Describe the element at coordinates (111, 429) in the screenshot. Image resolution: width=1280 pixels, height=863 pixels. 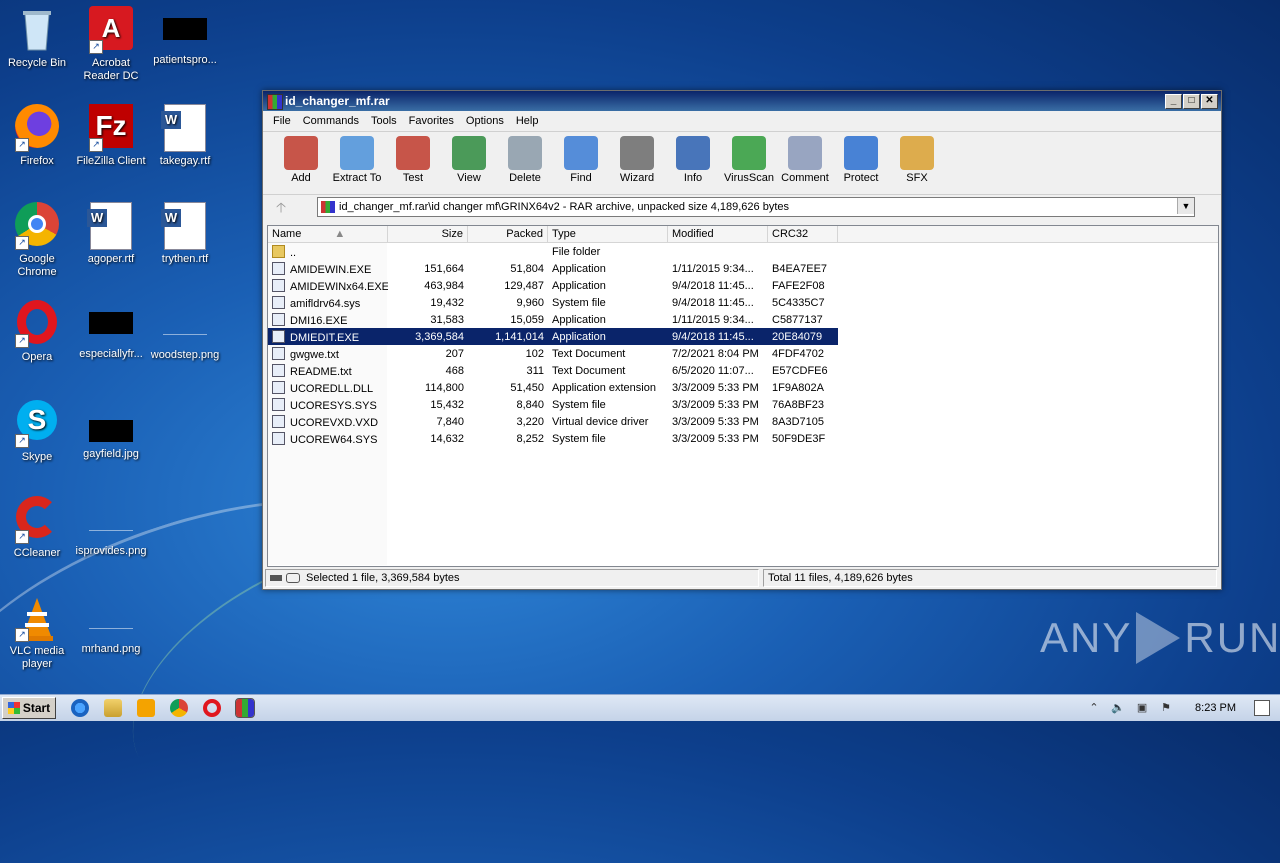
I see `desktop-icon-gayfield: gayfield.jpg` at that location.